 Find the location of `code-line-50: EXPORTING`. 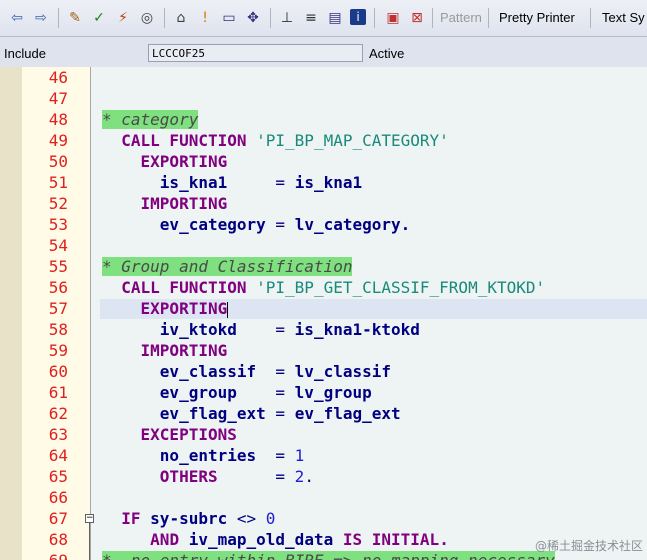

code-line-50: EXPORTING is located at coordinates (165, 162).